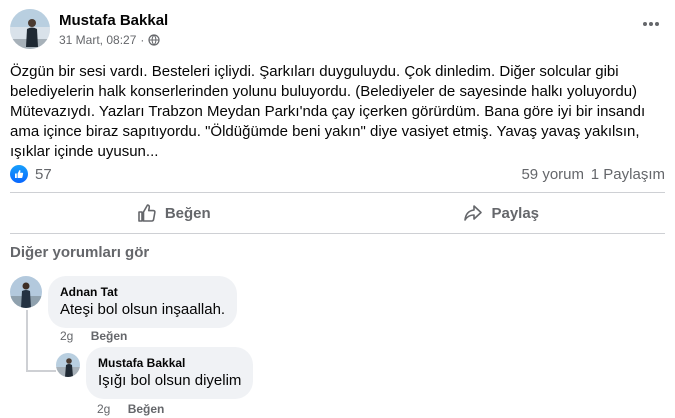  What do you see at coordinates (109, 336) in the screenshot?
I see `comment-like-link: Beğen` at bounding box center [109, 336].